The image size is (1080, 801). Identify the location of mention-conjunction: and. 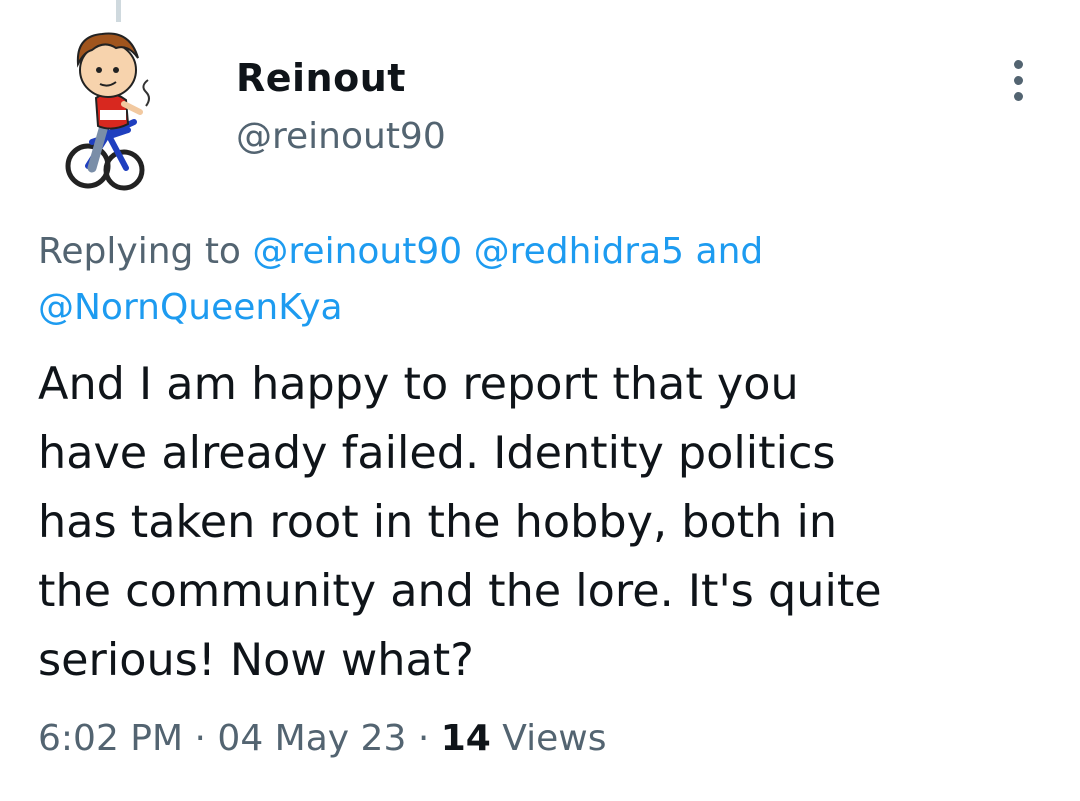
(730, 251).